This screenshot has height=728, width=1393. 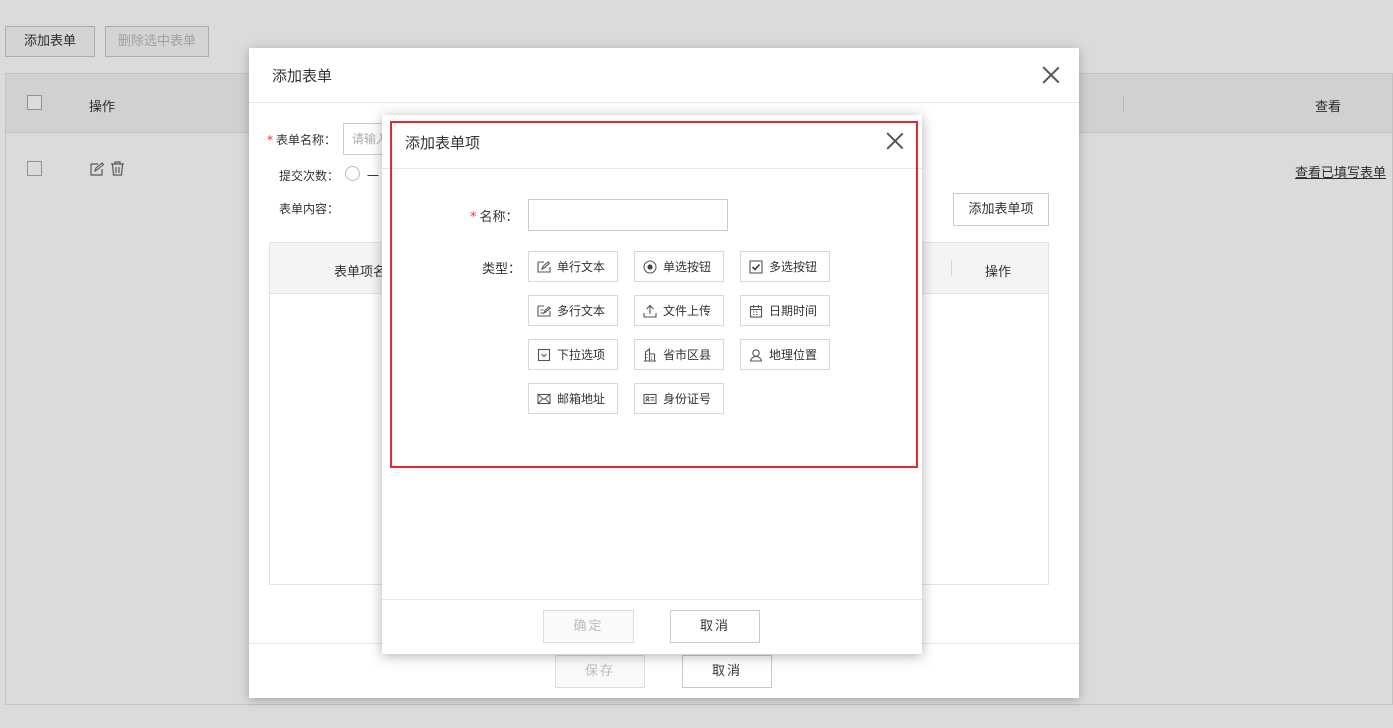 I want to click on type-label: 单行文本, so click(x=581, y=267).